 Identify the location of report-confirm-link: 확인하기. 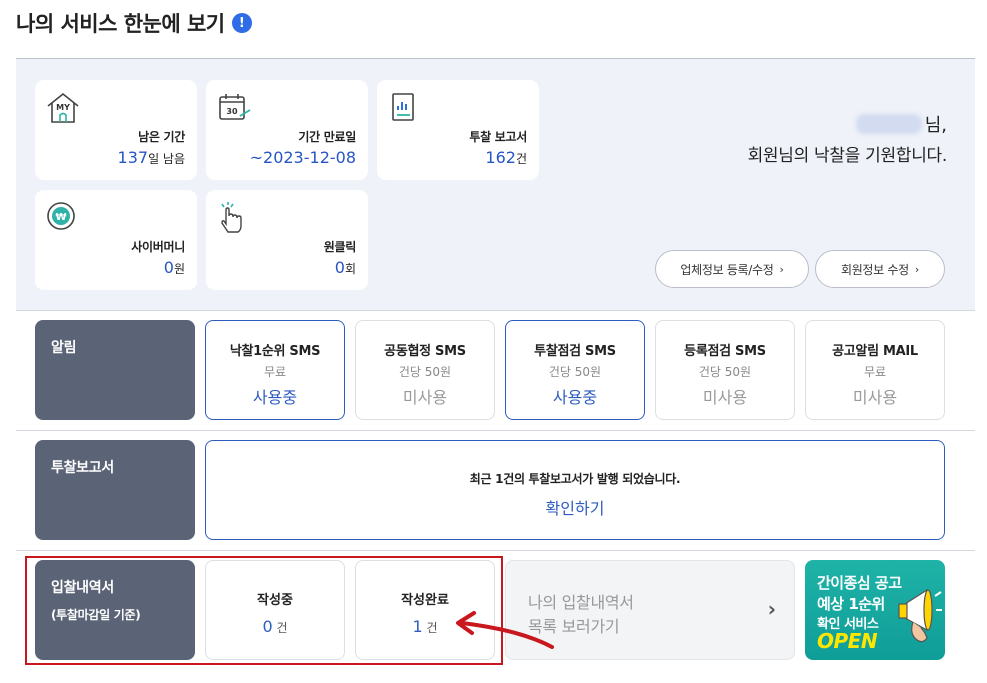
(575, 507).